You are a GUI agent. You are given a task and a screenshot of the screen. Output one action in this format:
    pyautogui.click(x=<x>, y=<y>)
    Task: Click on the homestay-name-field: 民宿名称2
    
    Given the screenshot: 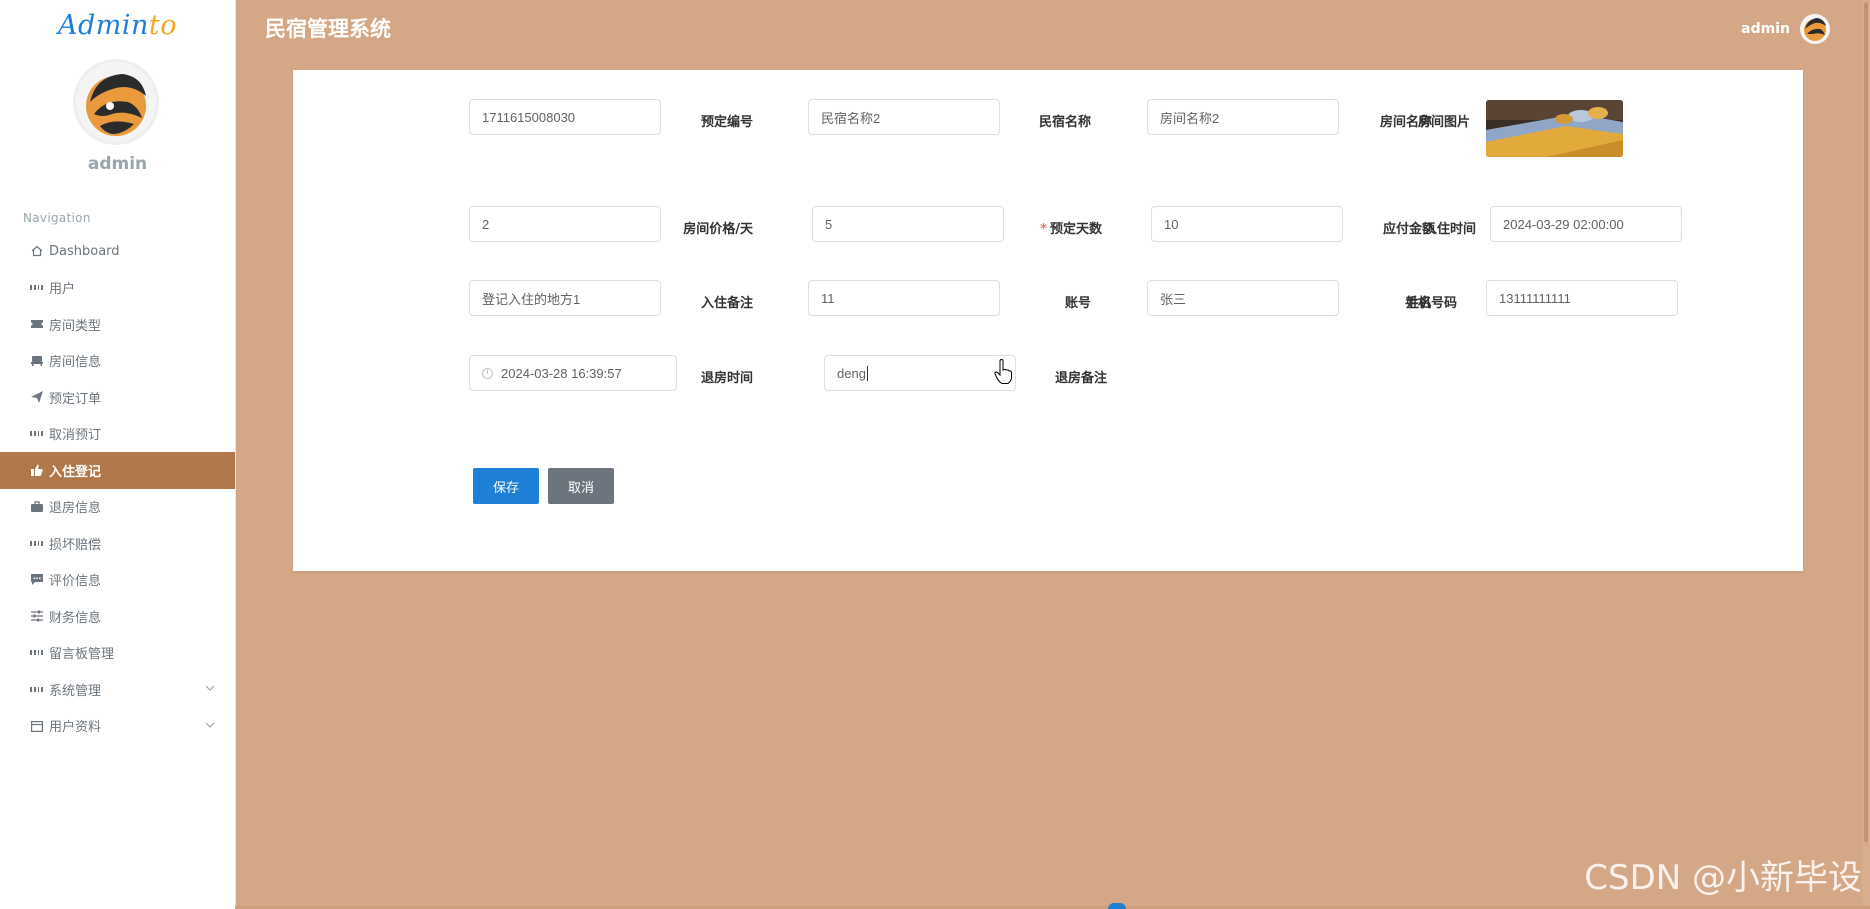 What is the action you would take?
    pyautogui.click(x=904, y=117)
    